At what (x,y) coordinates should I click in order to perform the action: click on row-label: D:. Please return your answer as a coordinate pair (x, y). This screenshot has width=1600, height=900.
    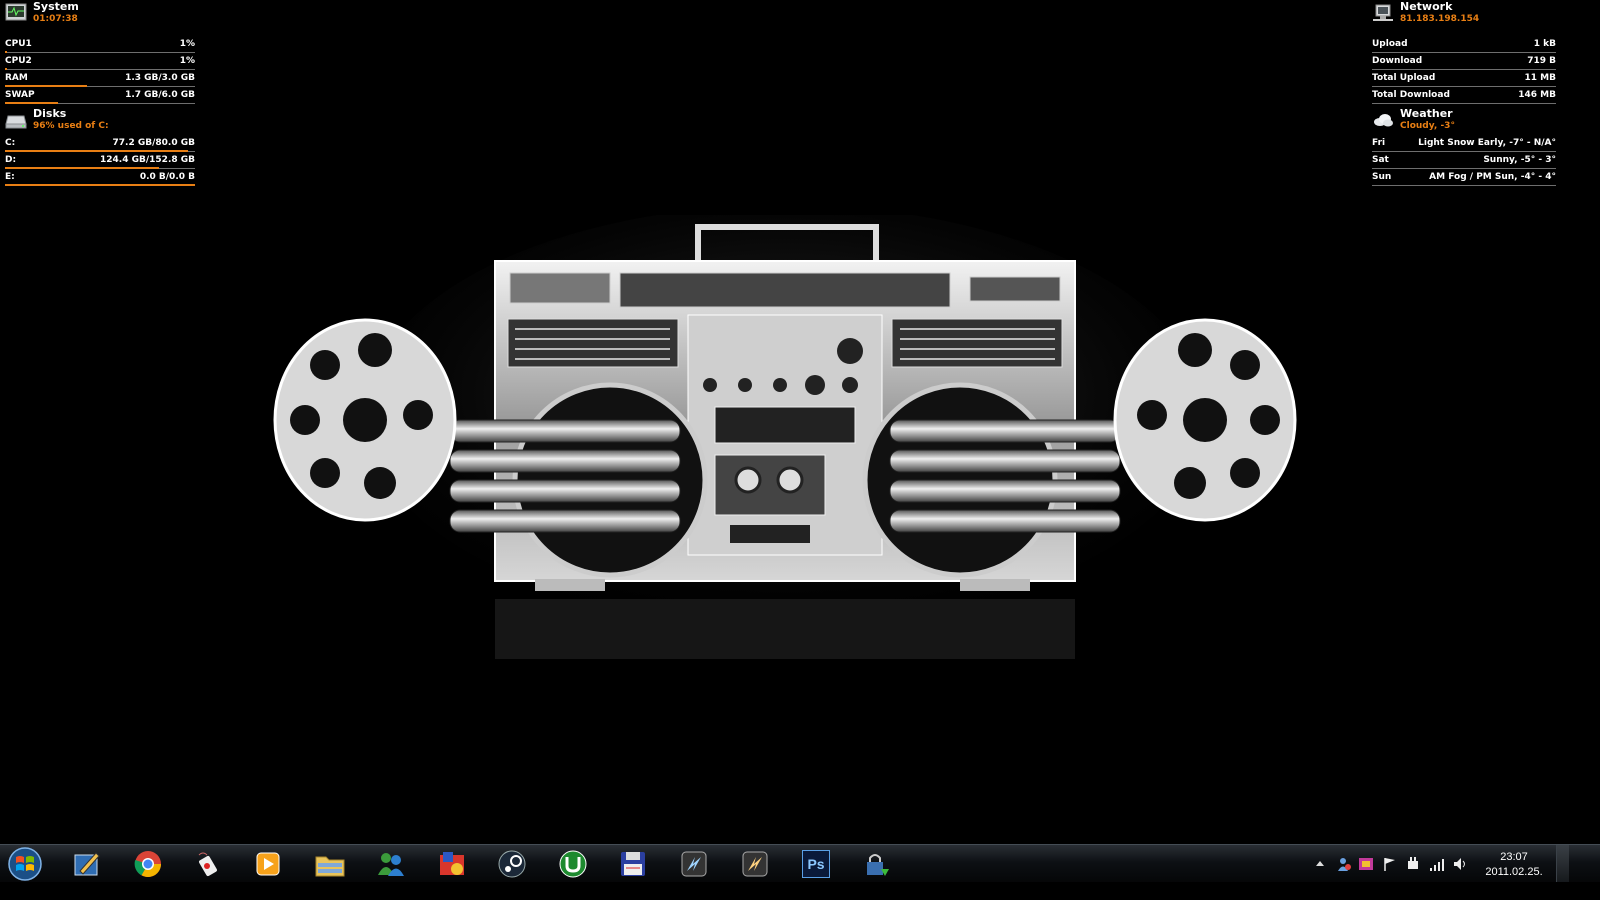
    Looking at the image, I should click on (11, 160).